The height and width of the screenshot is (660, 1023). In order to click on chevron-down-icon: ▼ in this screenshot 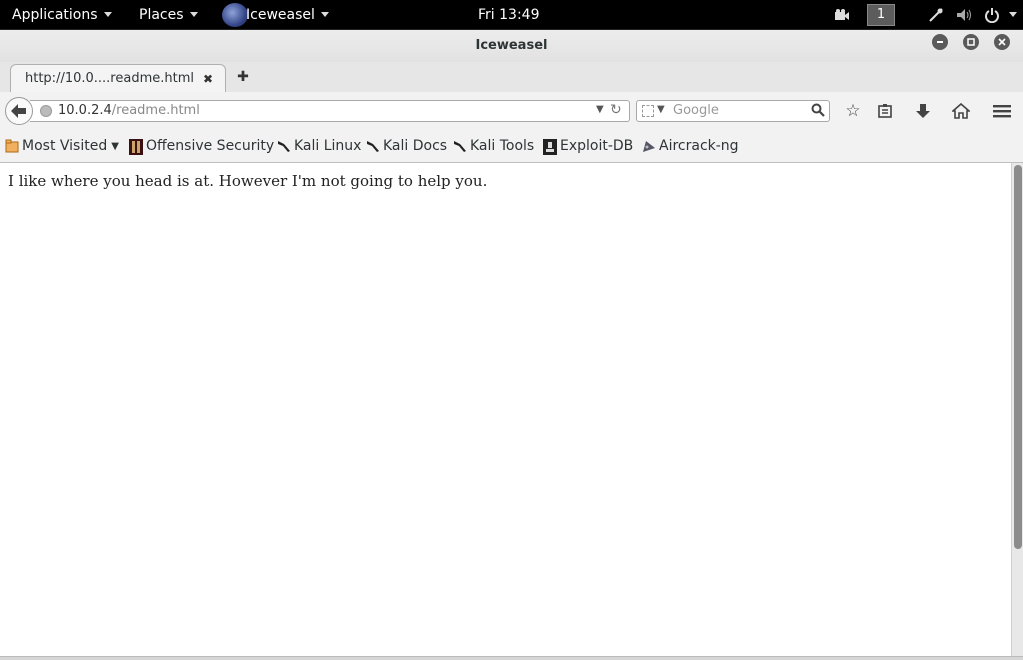, I will do `click(115, 146)`.